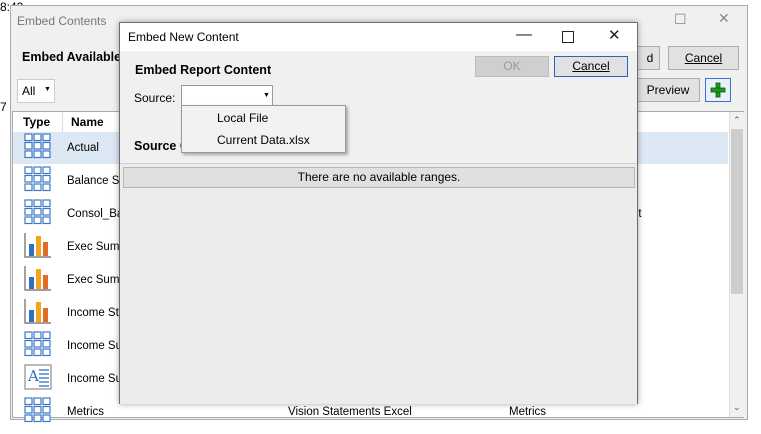  Describe the element at coordinates (379, 177) in the screenshot. I see `empty-ranges-message: There are no available ranges.` at that location.